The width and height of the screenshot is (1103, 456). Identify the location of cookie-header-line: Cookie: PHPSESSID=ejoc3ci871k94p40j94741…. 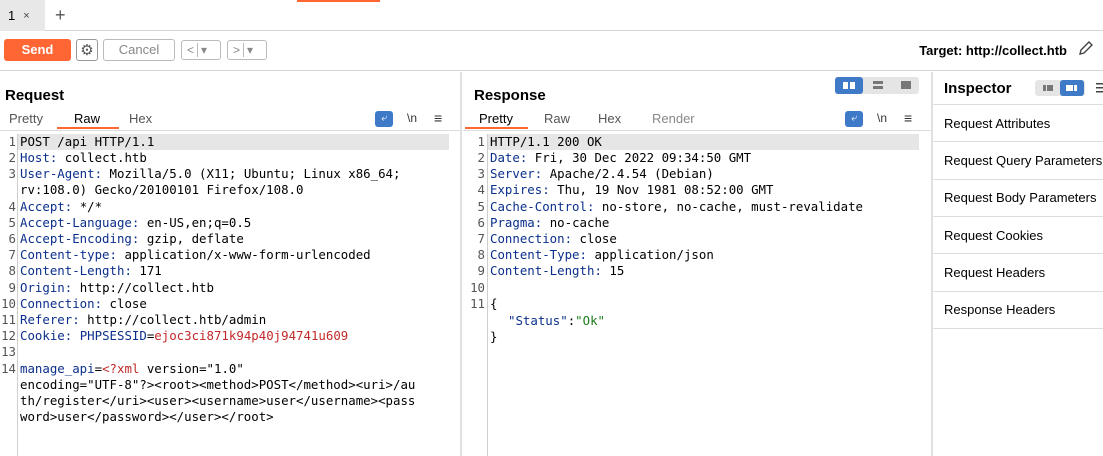
(184, 335).